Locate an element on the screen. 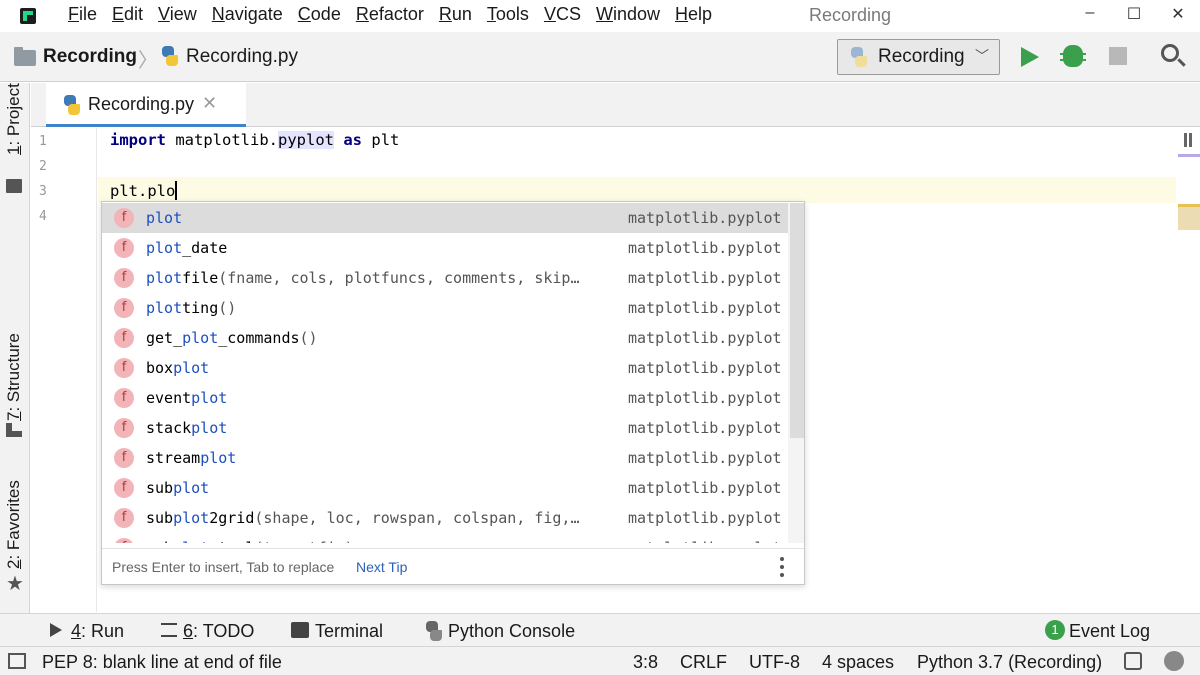  completion-scrollbar is located at coordinates (796, 373).